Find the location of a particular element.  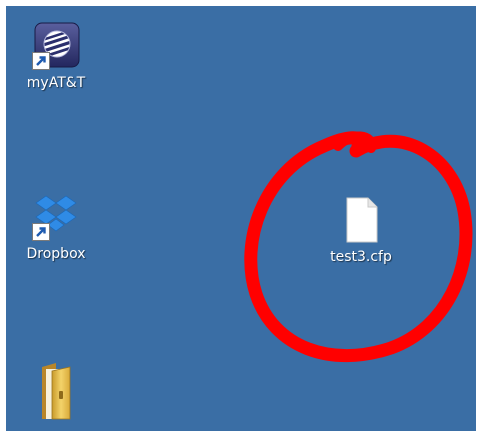

folder-icon is located at coordinates (56, 390).